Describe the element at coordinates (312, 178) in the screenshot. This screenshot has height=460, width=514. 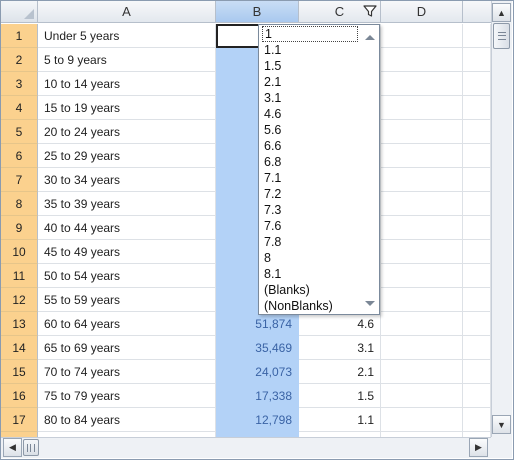
I see `filter-option: 7.1` at that location.